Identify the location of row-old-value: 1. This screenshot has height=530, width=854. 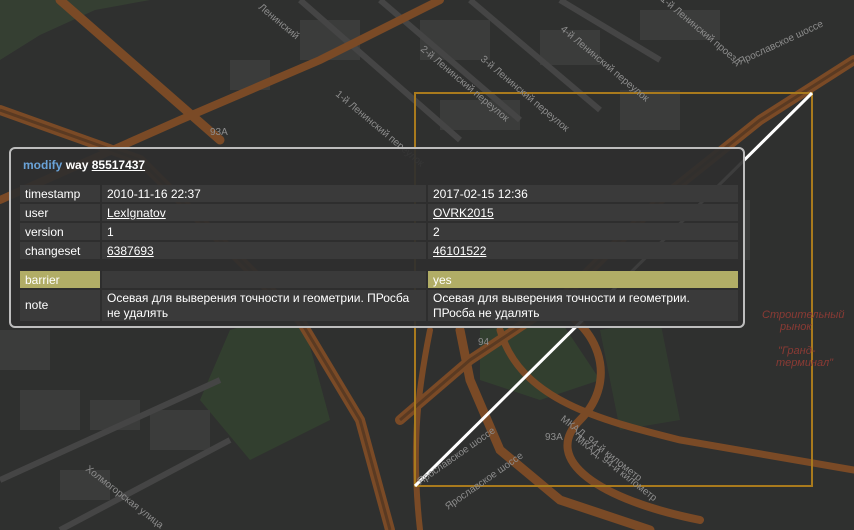
(264, 231).